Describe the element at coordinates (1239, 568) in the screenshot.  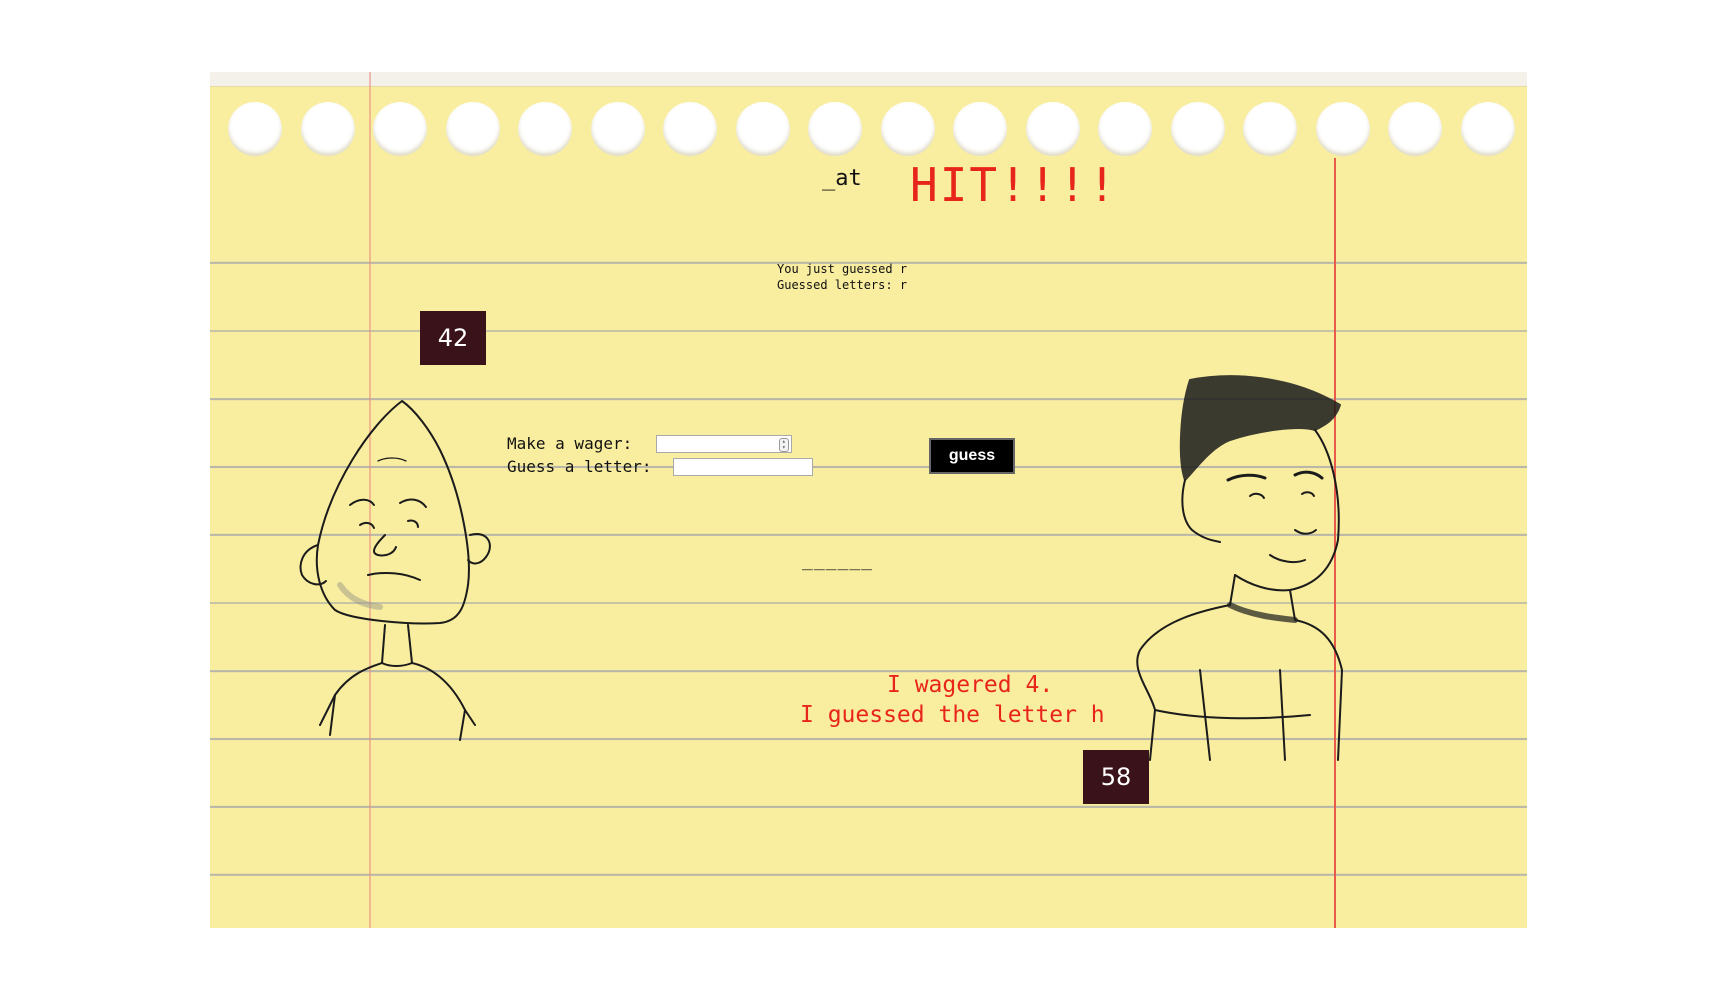
I see `opponent-character-icon` at that location.